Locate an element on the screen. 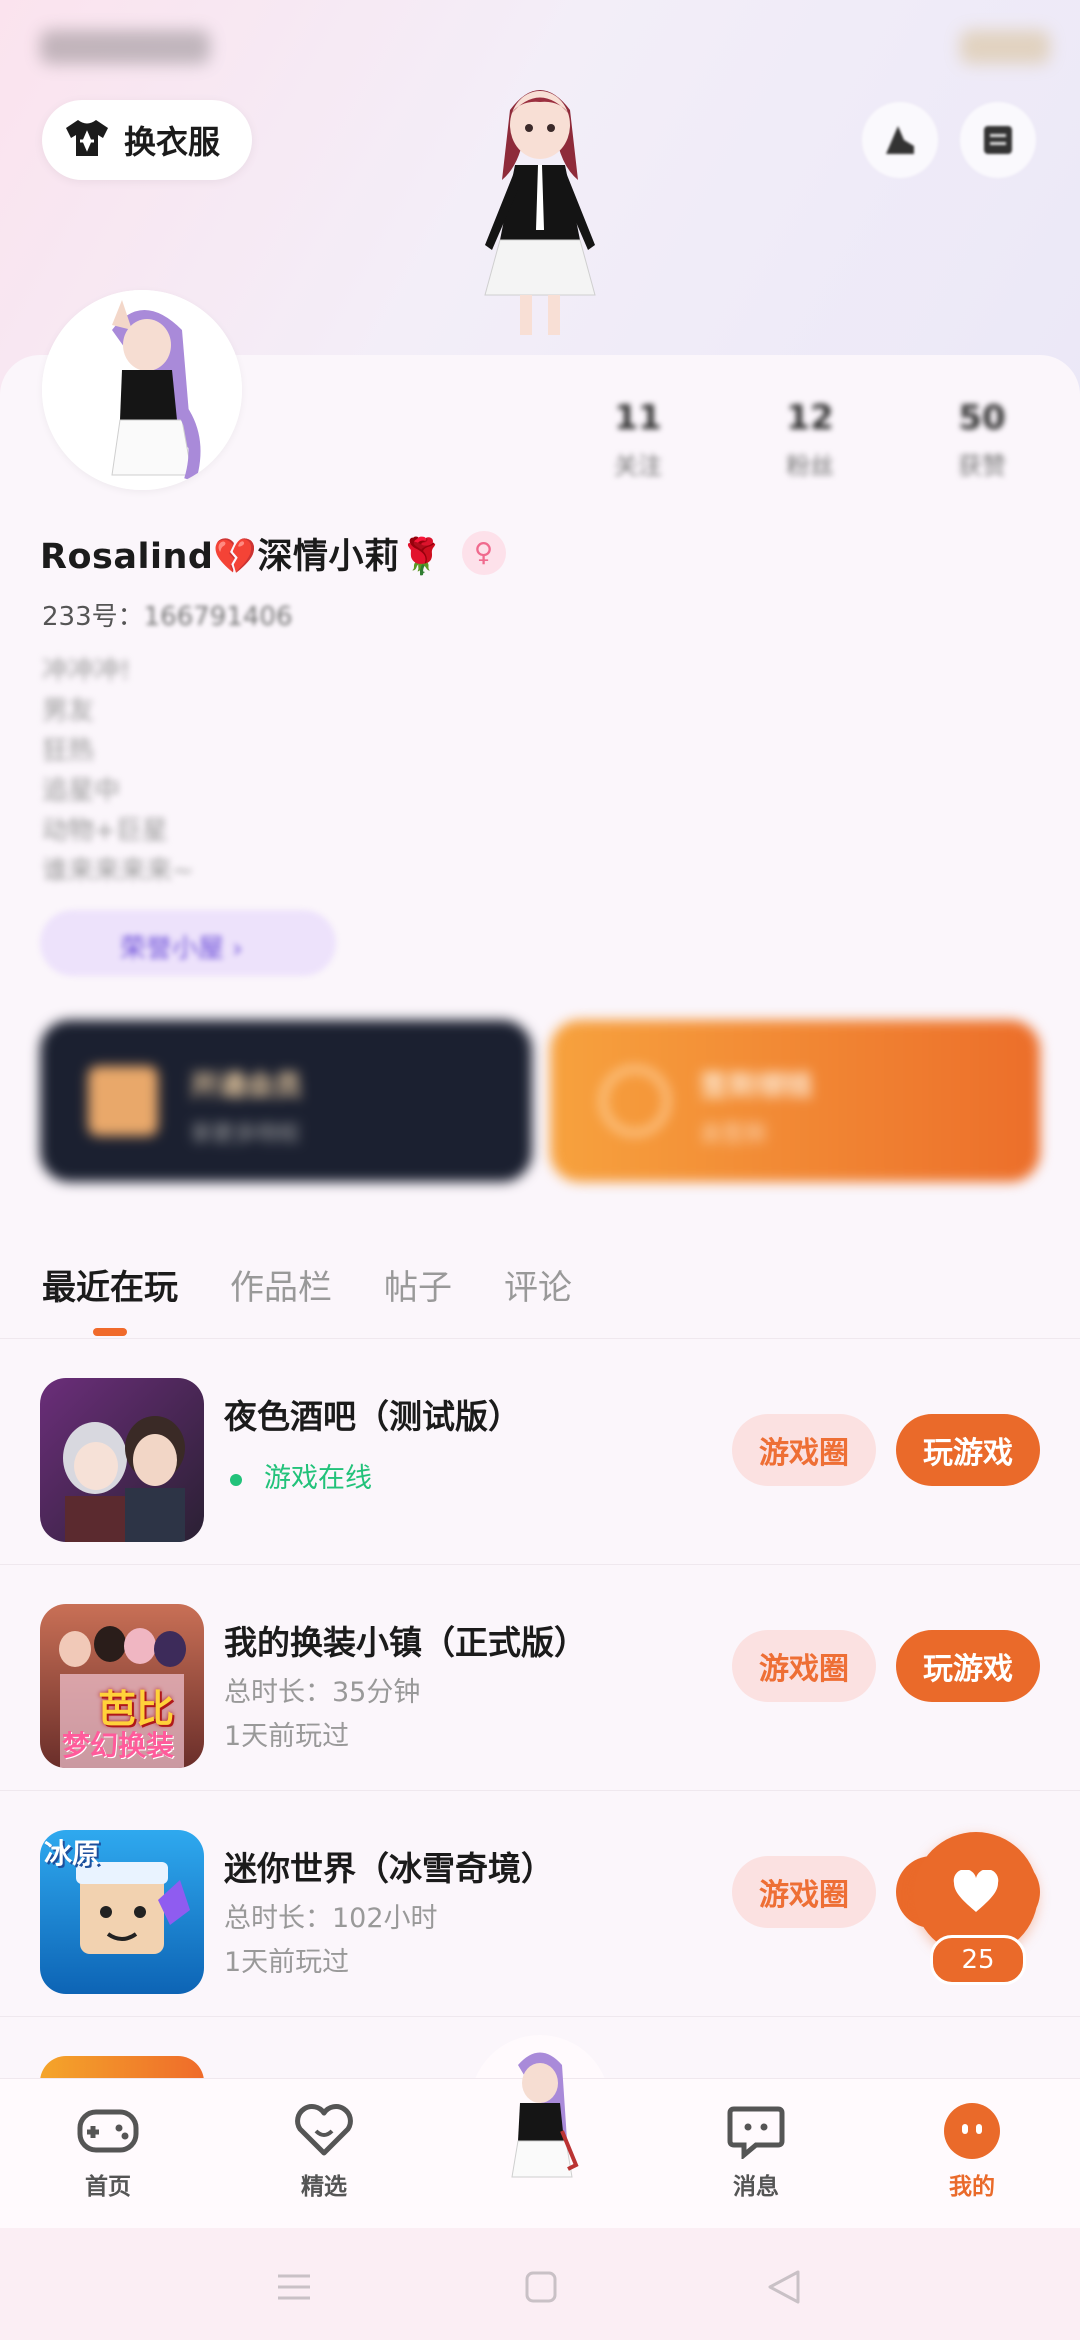 The width and height of the screenshot is (1080, 2340). like-count-badge: 25 is located at coordinates (978, 1960).